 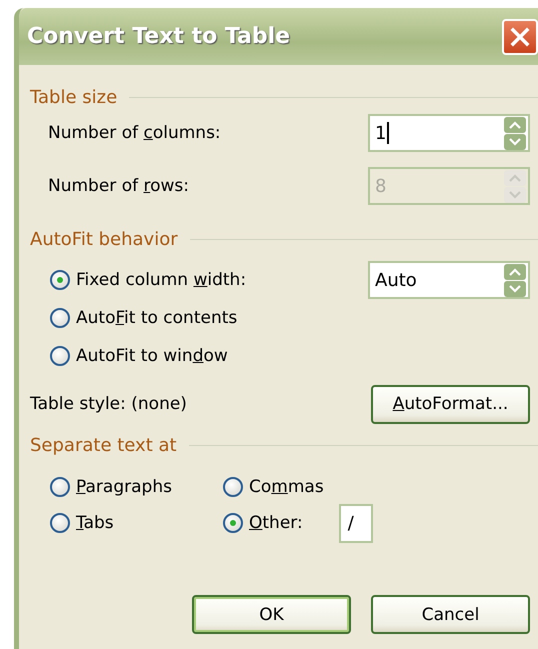 What do you see at coordinates (108, 404) in the screenshot?
I see `table-style-label: Table style: (none)` at bounding box center [108, 404].